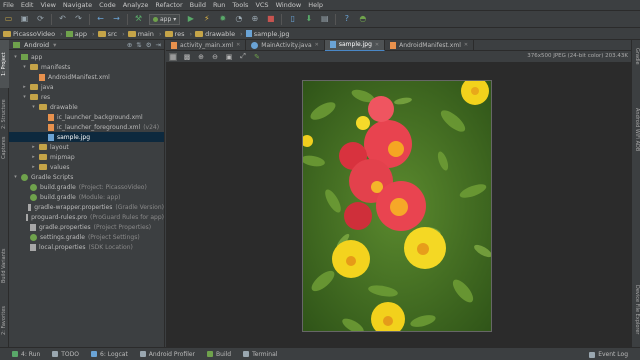 This screenshot has width=640, height=360. I want to click on debug-icon: ✹, so click(222, 19).